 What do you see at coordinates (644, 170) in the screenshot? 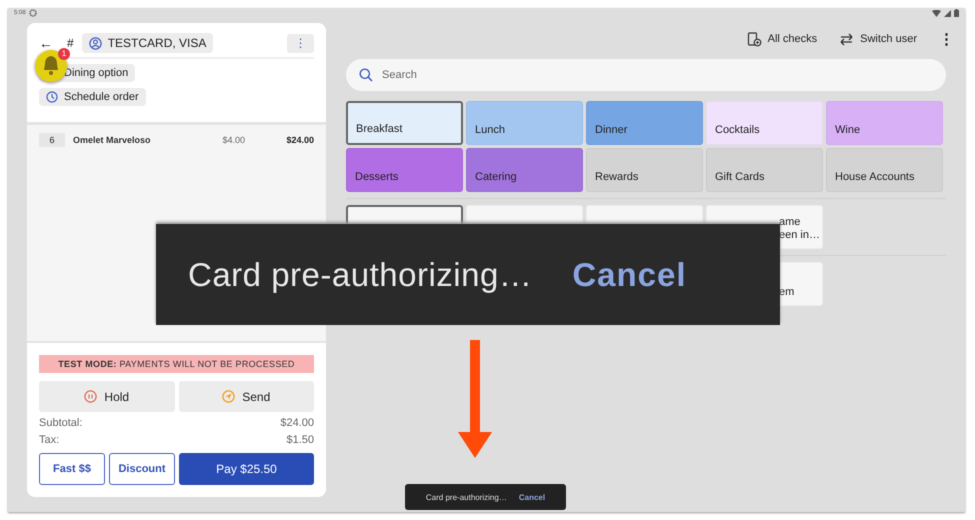
I see `category-tile: Rewards` at bounding box center [644, 170].